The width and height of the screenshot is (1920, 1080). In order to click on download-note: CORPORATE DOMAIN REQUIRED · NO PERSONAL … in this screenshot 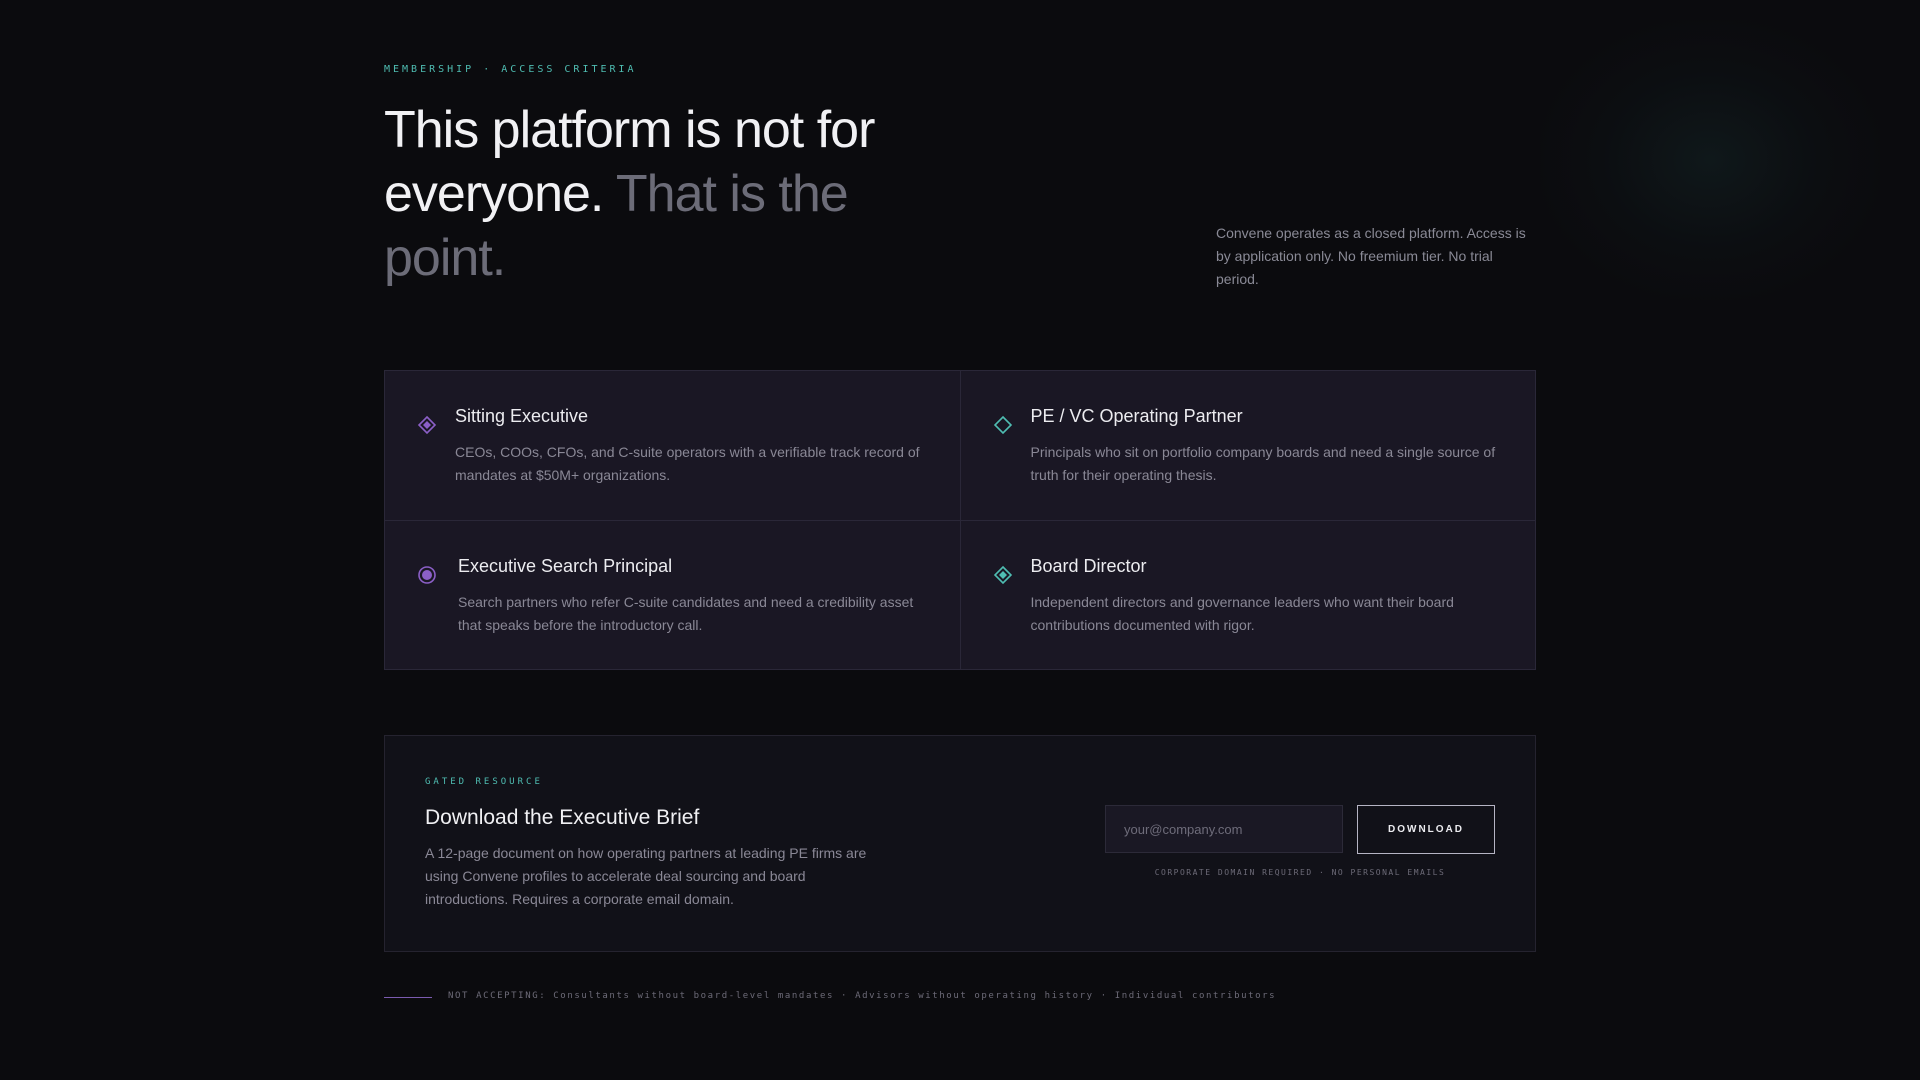, I will do `click(1300, 872)`.